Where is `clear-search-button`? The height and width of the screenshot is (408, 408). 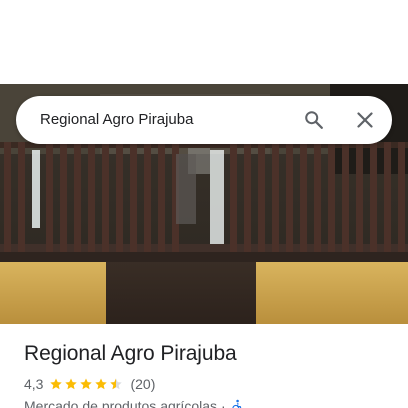 clear-search-button is located at coordinates (365, 120).